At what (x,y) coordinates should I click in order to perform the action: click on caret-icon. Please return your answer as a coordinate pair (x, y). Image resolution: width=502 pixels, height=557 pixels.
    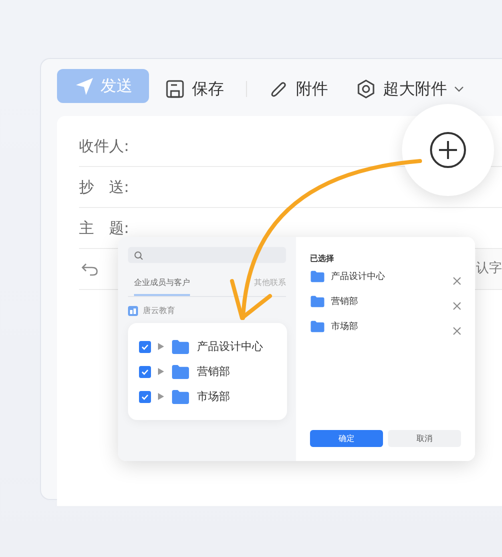
    Looking at the image, I should click on (459, 89).